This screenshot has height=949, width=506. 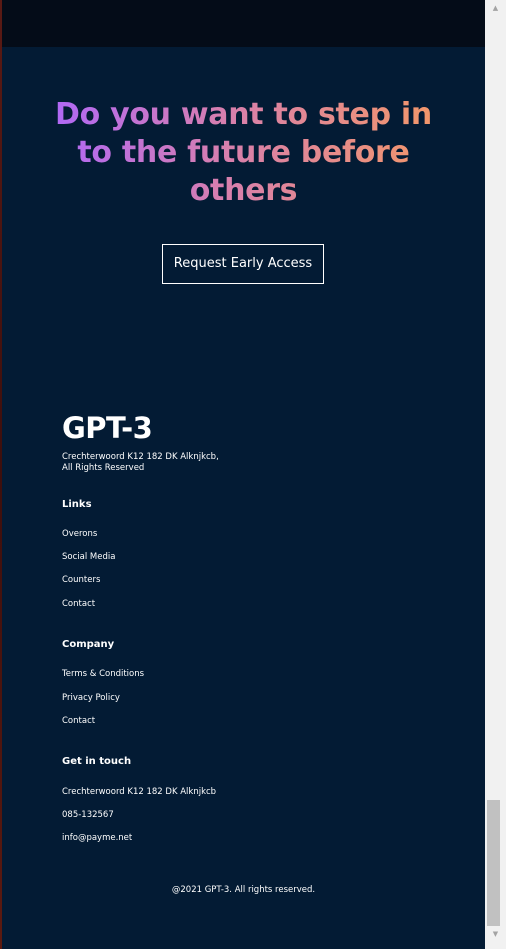 I want to click on link-contact: Contact, so click(x=78, y=604).